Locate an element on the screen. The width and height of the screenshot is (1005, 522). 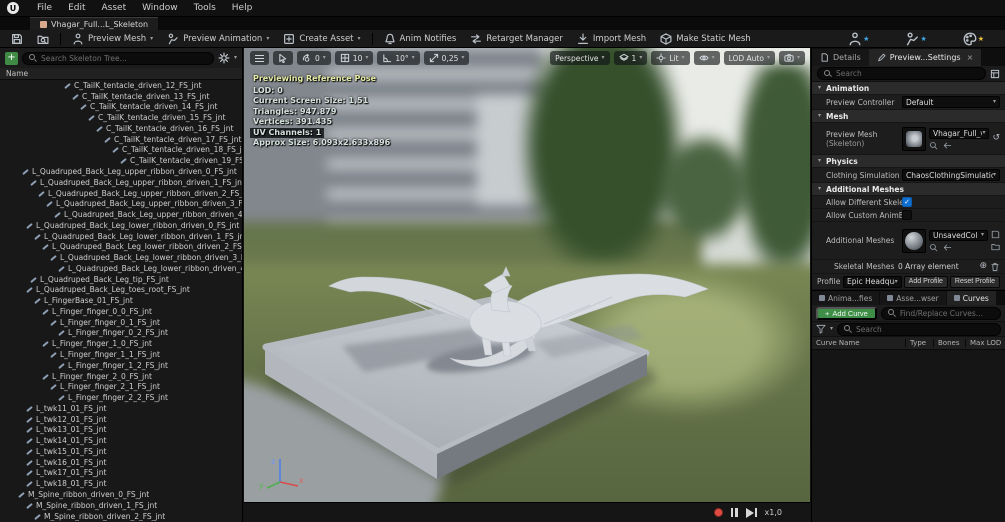
section-mesh: ▾ Mesh is located at coordinates (908, 116).